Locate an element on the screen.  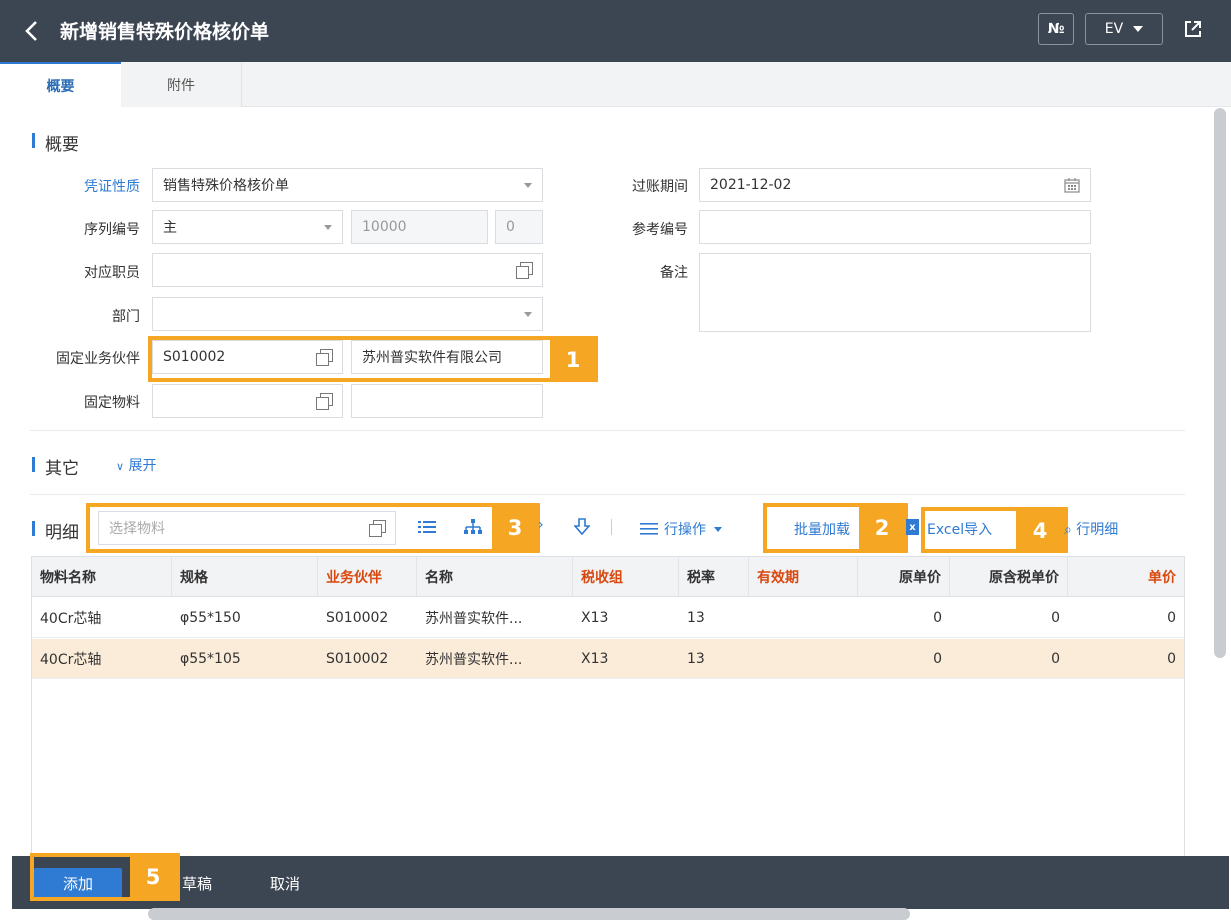
cancel-button: 取消 is located at coordinates (285, 883).